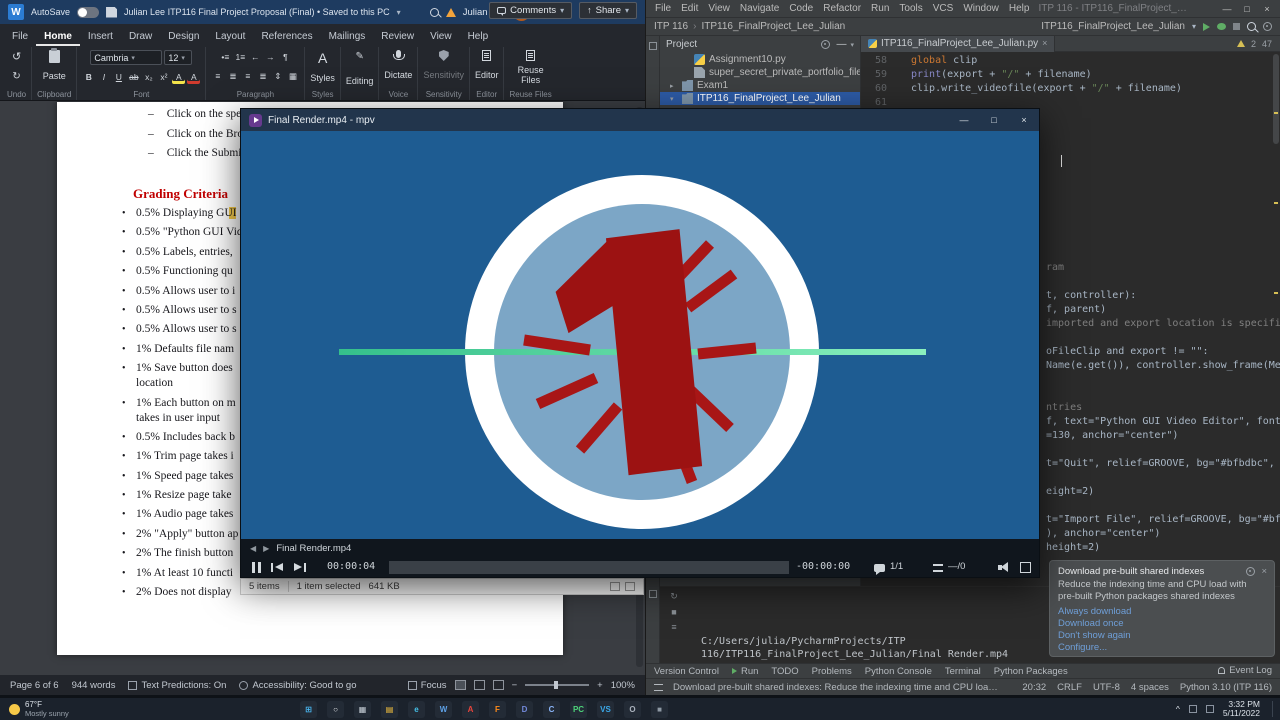 The width and height of the screenshot is (1280, 720). I want to click on styles-button: Styles, so click(322, 78).